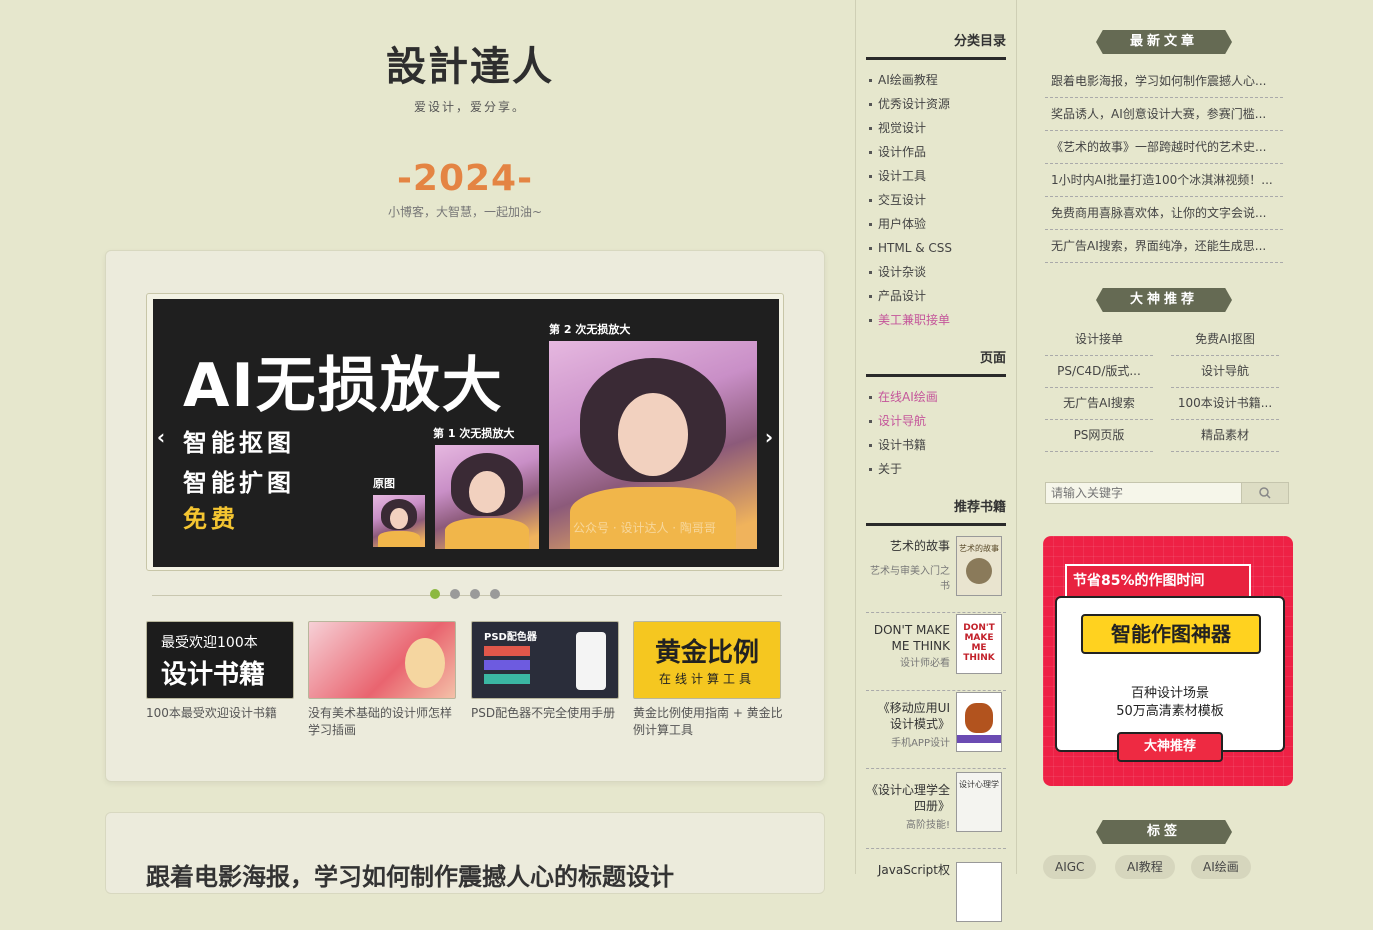 The width and height of the screenshot is (1373, 930). I want to click on book-cover: 艺术的故事, so click(979, 566).